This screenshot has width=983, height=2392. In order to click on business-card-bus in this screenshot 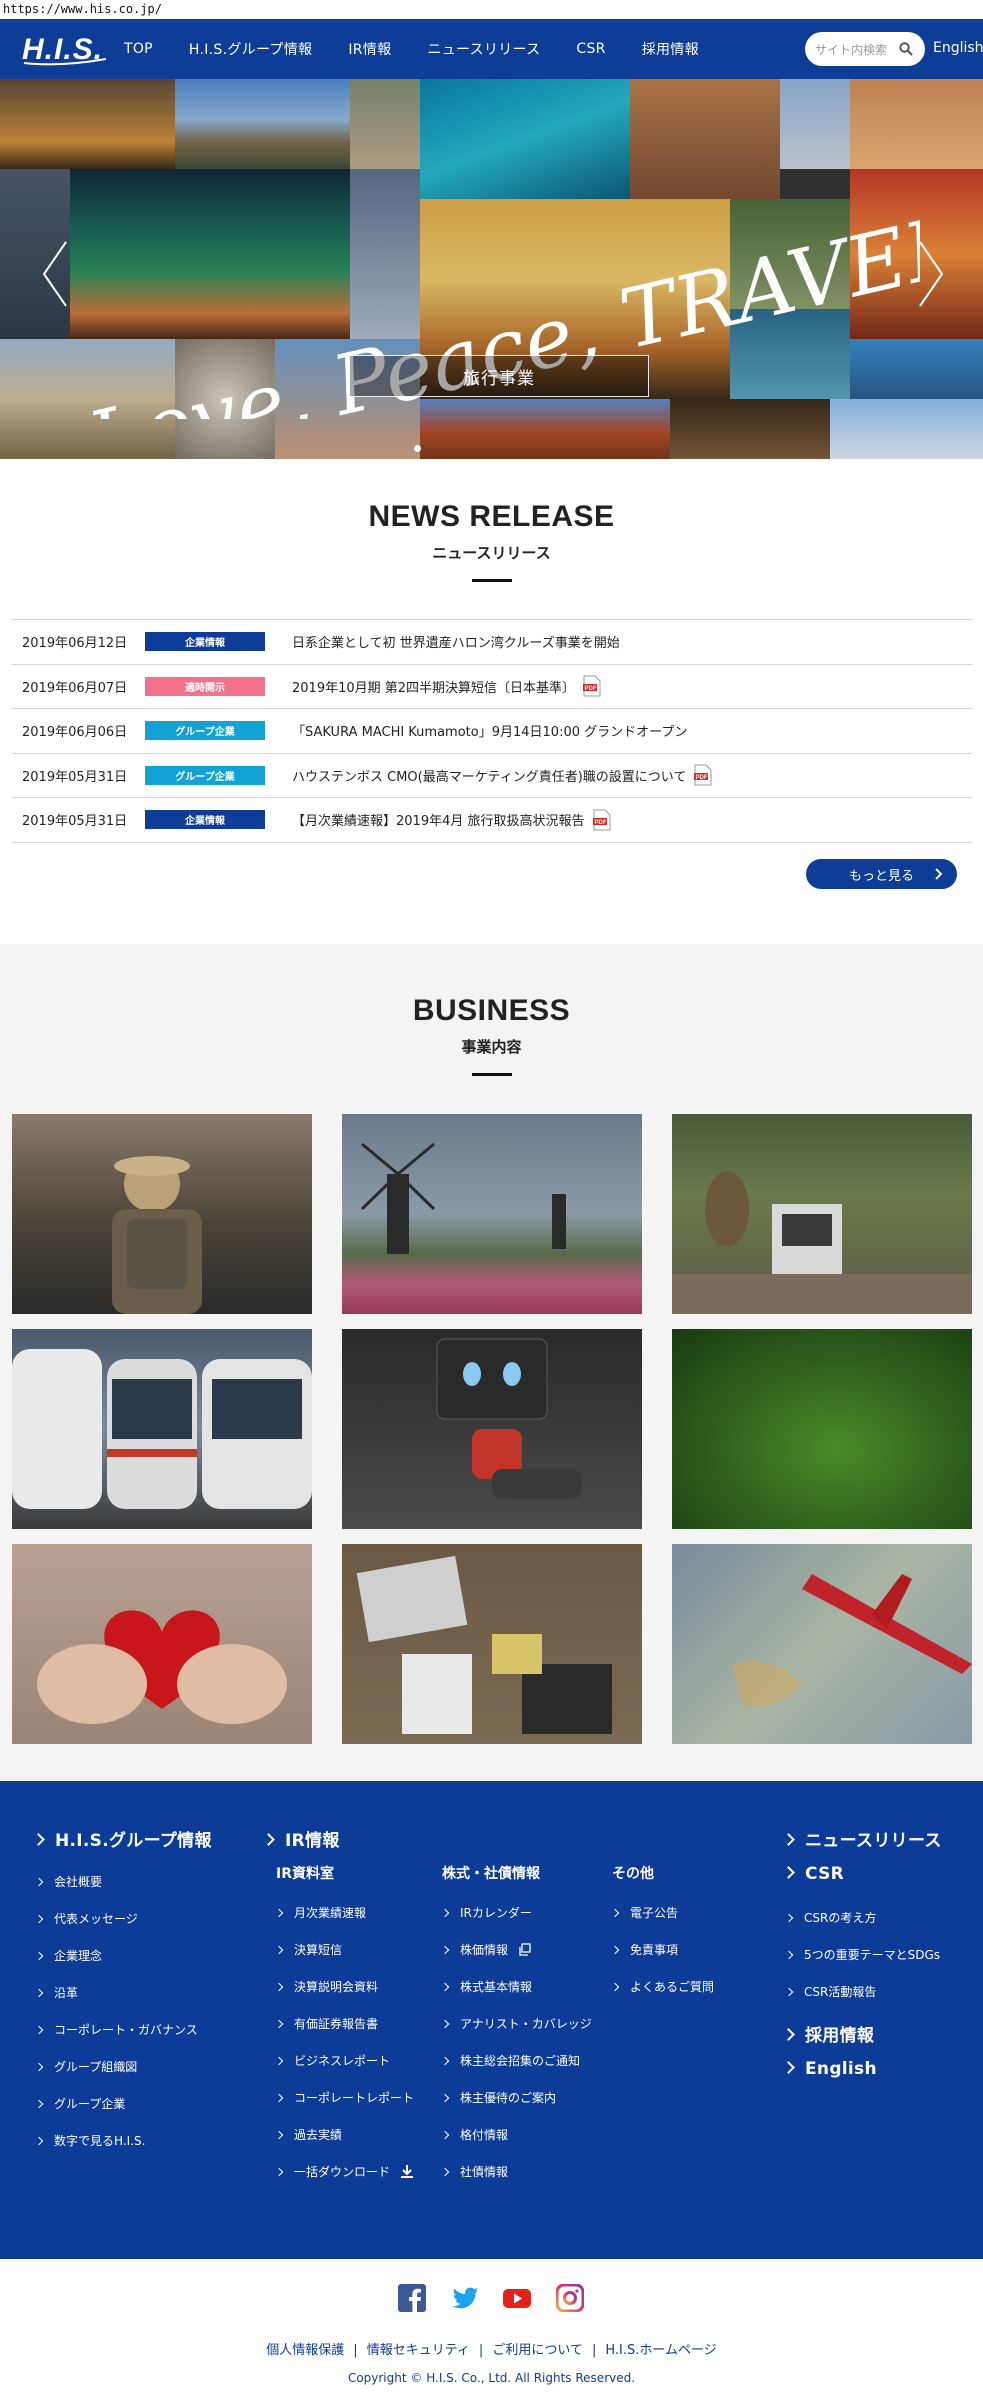, I will do `click(162, 1429)`.